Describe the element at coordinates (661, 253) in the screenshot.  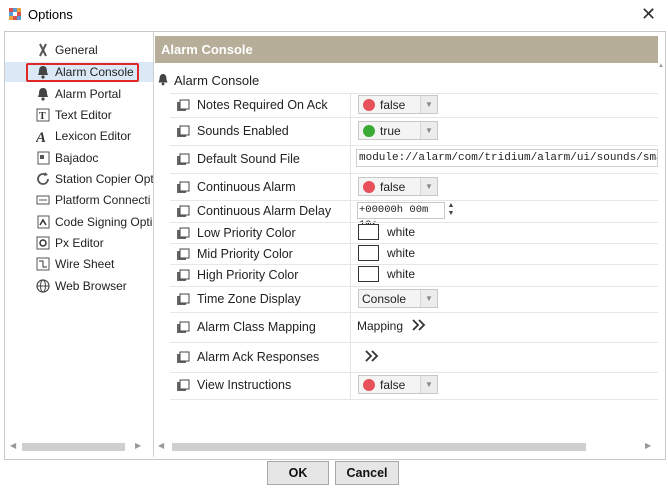
I see `vertical-scrollbar: ▲` at that location.